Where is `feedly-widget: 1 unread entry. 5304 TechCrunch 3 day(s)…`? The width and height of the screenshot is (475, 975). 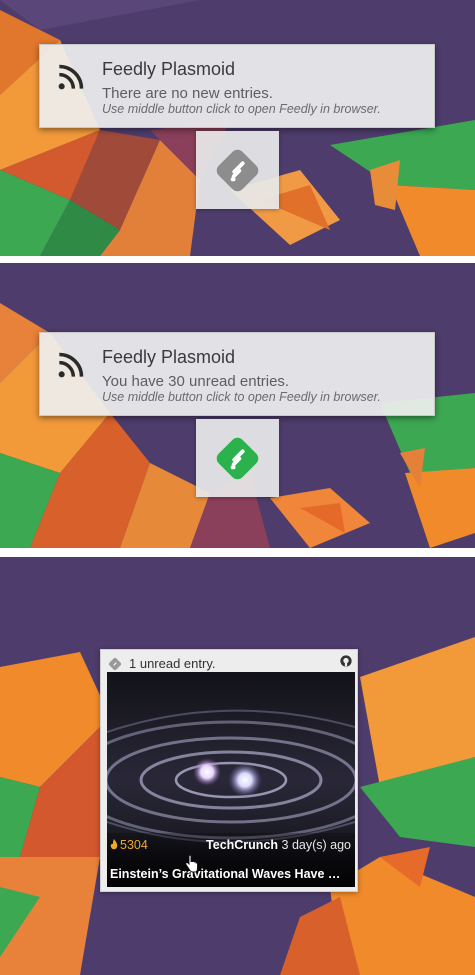
feedly-widget: 1 unread entry. 5304 TechCrunch 3 day(s)… is located at coordinates (229, 770).